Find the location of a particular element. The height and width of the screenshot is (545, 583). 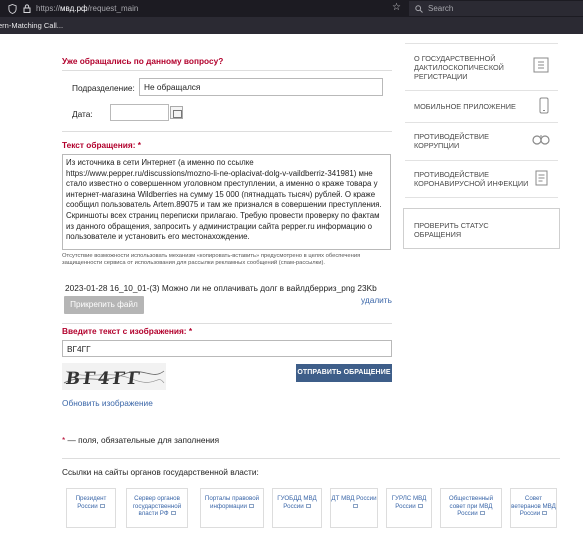

delete-file-link: удалить is located at coordinates (376, 300).